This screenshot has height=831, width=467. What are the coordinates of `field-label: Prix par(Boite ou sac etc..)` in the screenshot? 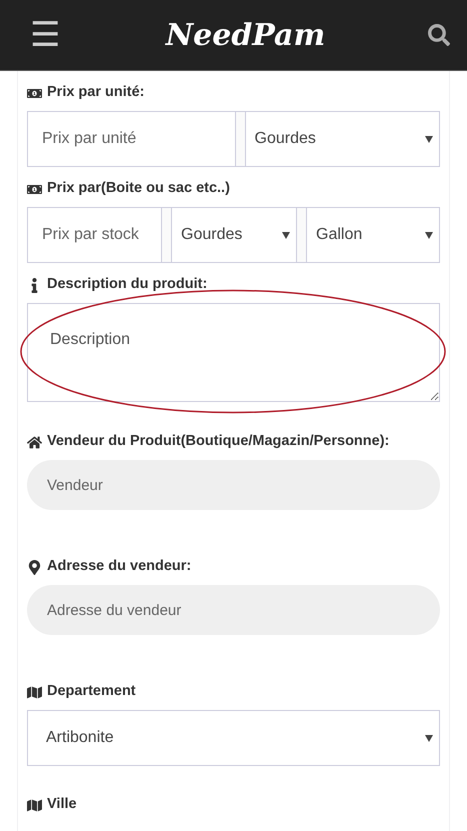 It's located at (138, 188).